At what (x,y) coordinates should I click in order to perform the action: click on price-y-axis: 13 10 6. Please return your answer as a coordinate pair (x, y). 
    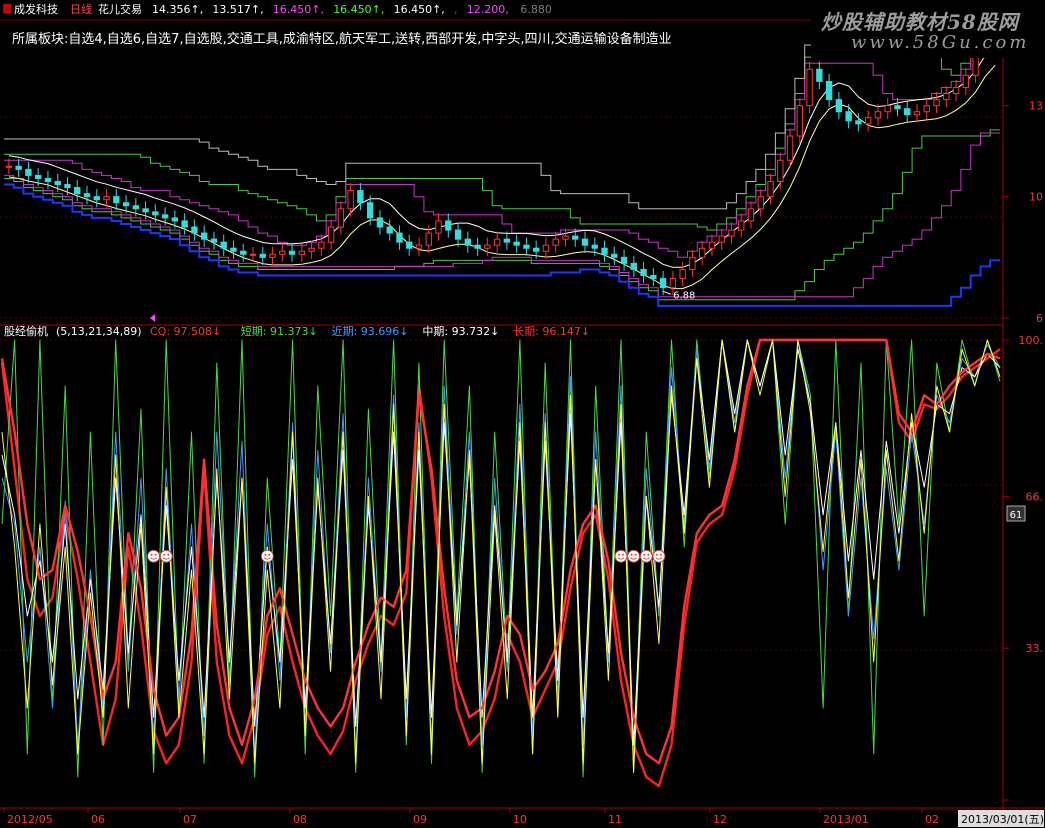
    Looking at the image, I should click on (1023, 212).